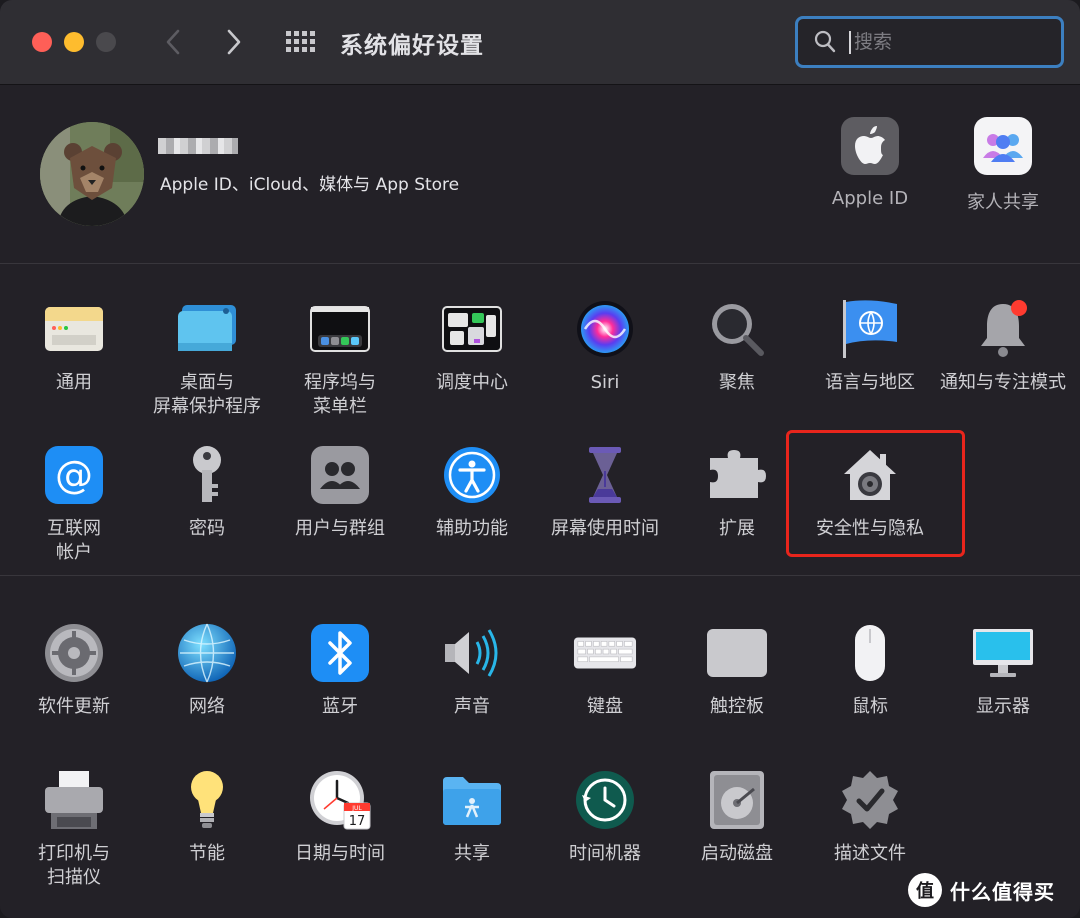 Image resolution: width=1080 pixels, height=918 pixels. What do you see at coordinates (340, 329) in the screenshot?
I see `dock-icon` at bounding box center [340, 329].